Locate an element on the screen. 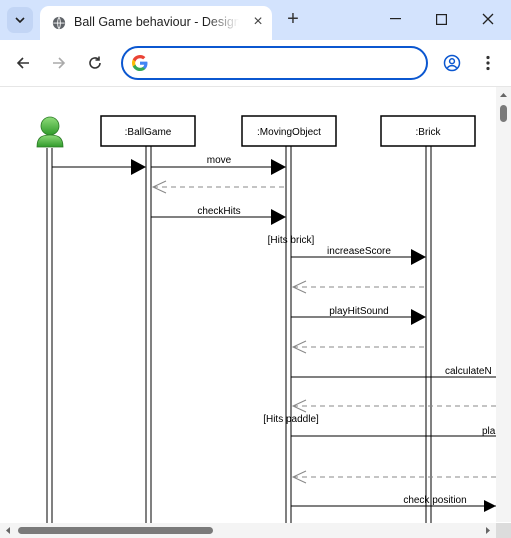 The height and width of the screenshot is (538, 511). maximize-button is located at coordinates (441, 19).